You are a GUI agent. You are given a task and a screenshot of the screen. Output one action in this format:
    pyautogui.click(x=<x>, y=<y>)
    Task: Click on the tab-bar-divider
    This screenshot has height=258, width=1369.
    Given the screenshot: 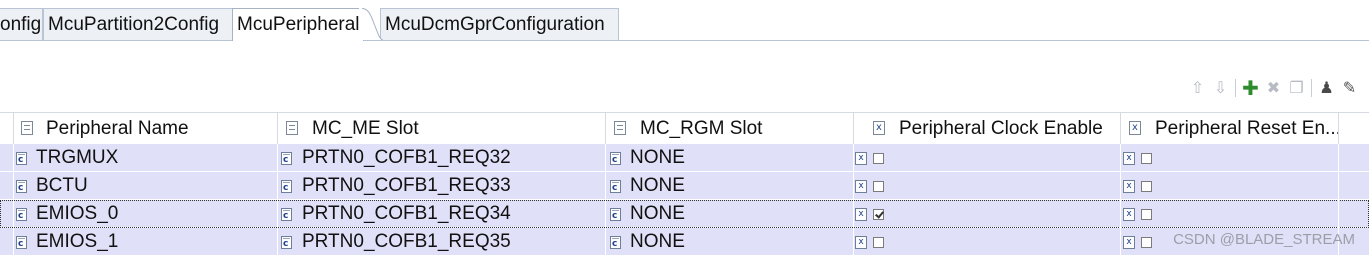 What is the action you would take?
    pyautogui.click(x=684, y=40)
    